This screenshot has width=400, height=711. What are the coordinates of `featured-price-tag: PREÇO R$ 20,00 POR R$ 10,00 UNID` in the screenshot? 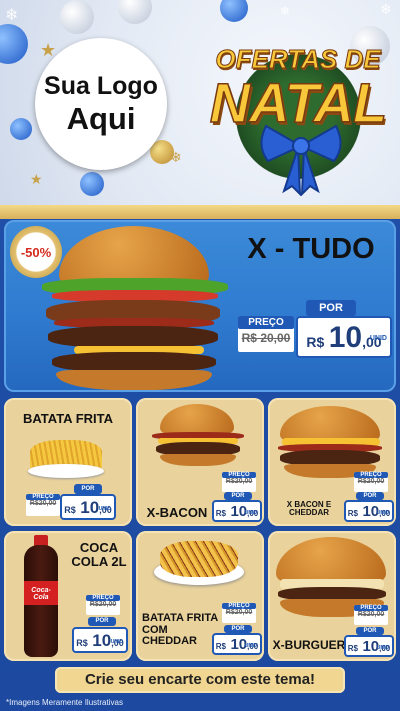 It's located at (316, 333).